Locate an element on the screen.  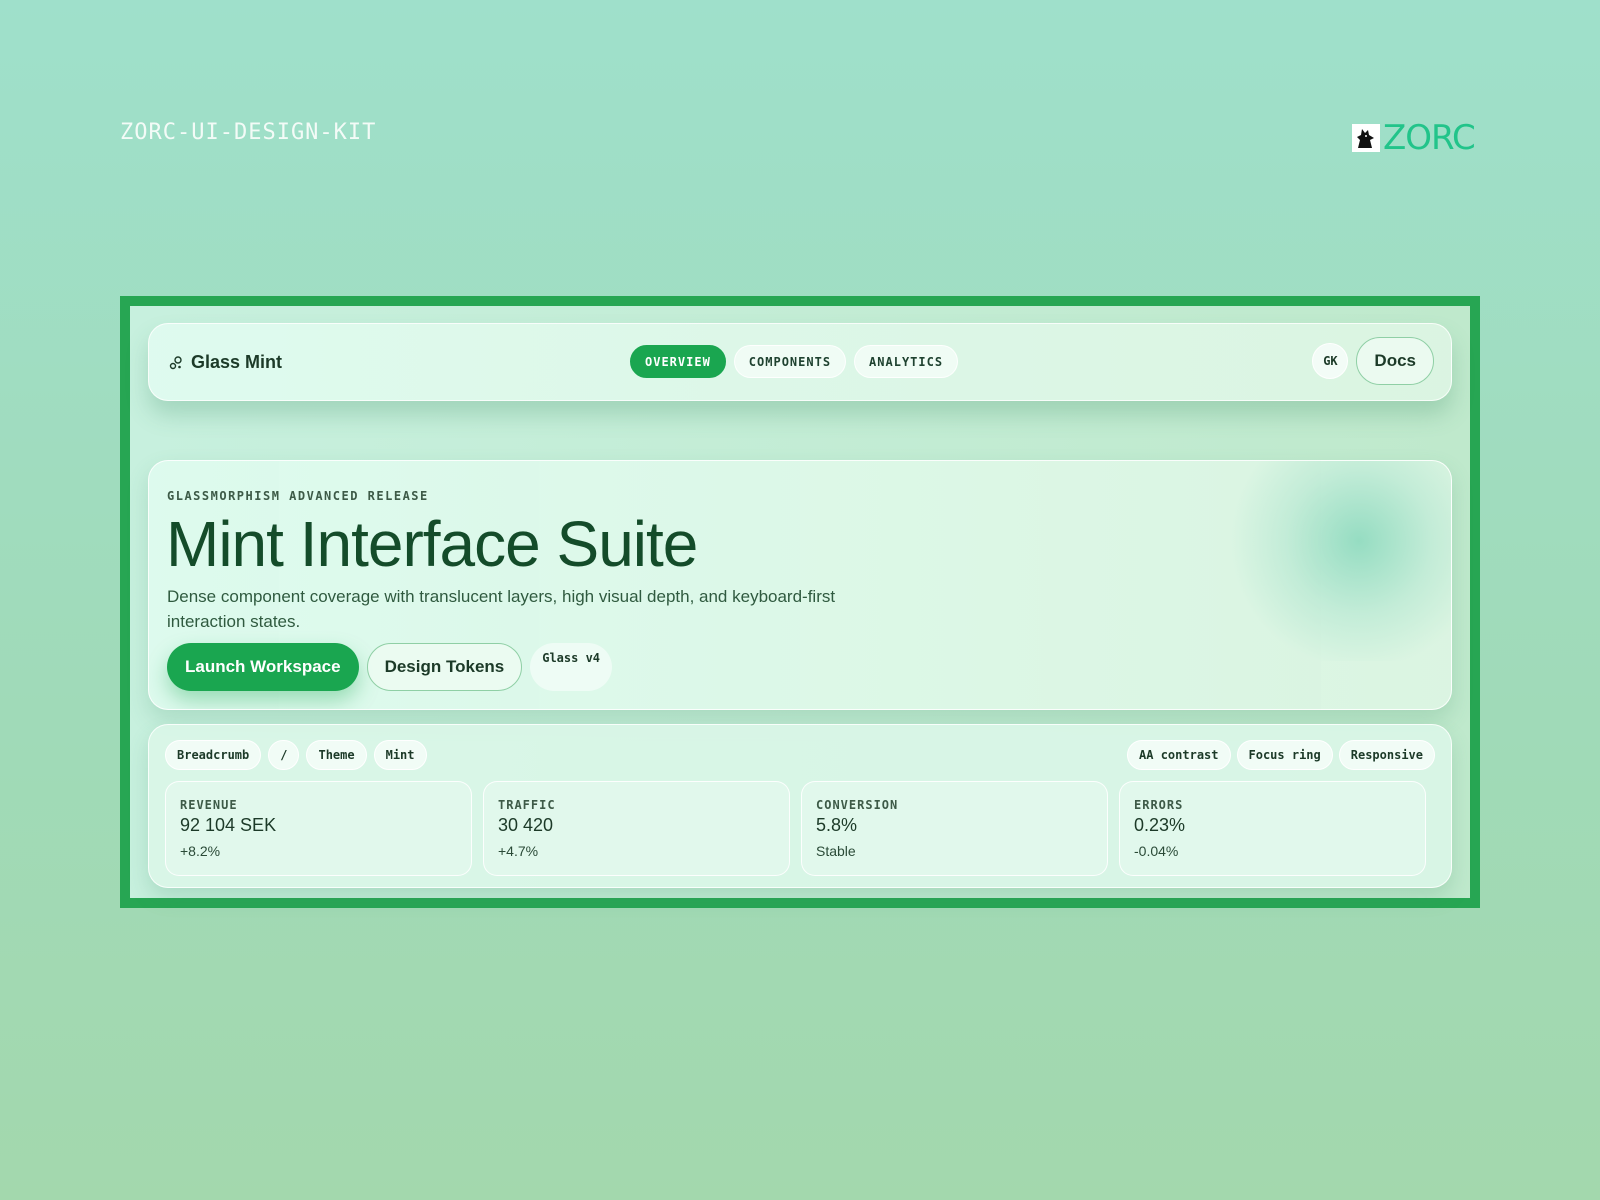
badge-focus-ring: Focus ring is located at coordinates (1284, 755).